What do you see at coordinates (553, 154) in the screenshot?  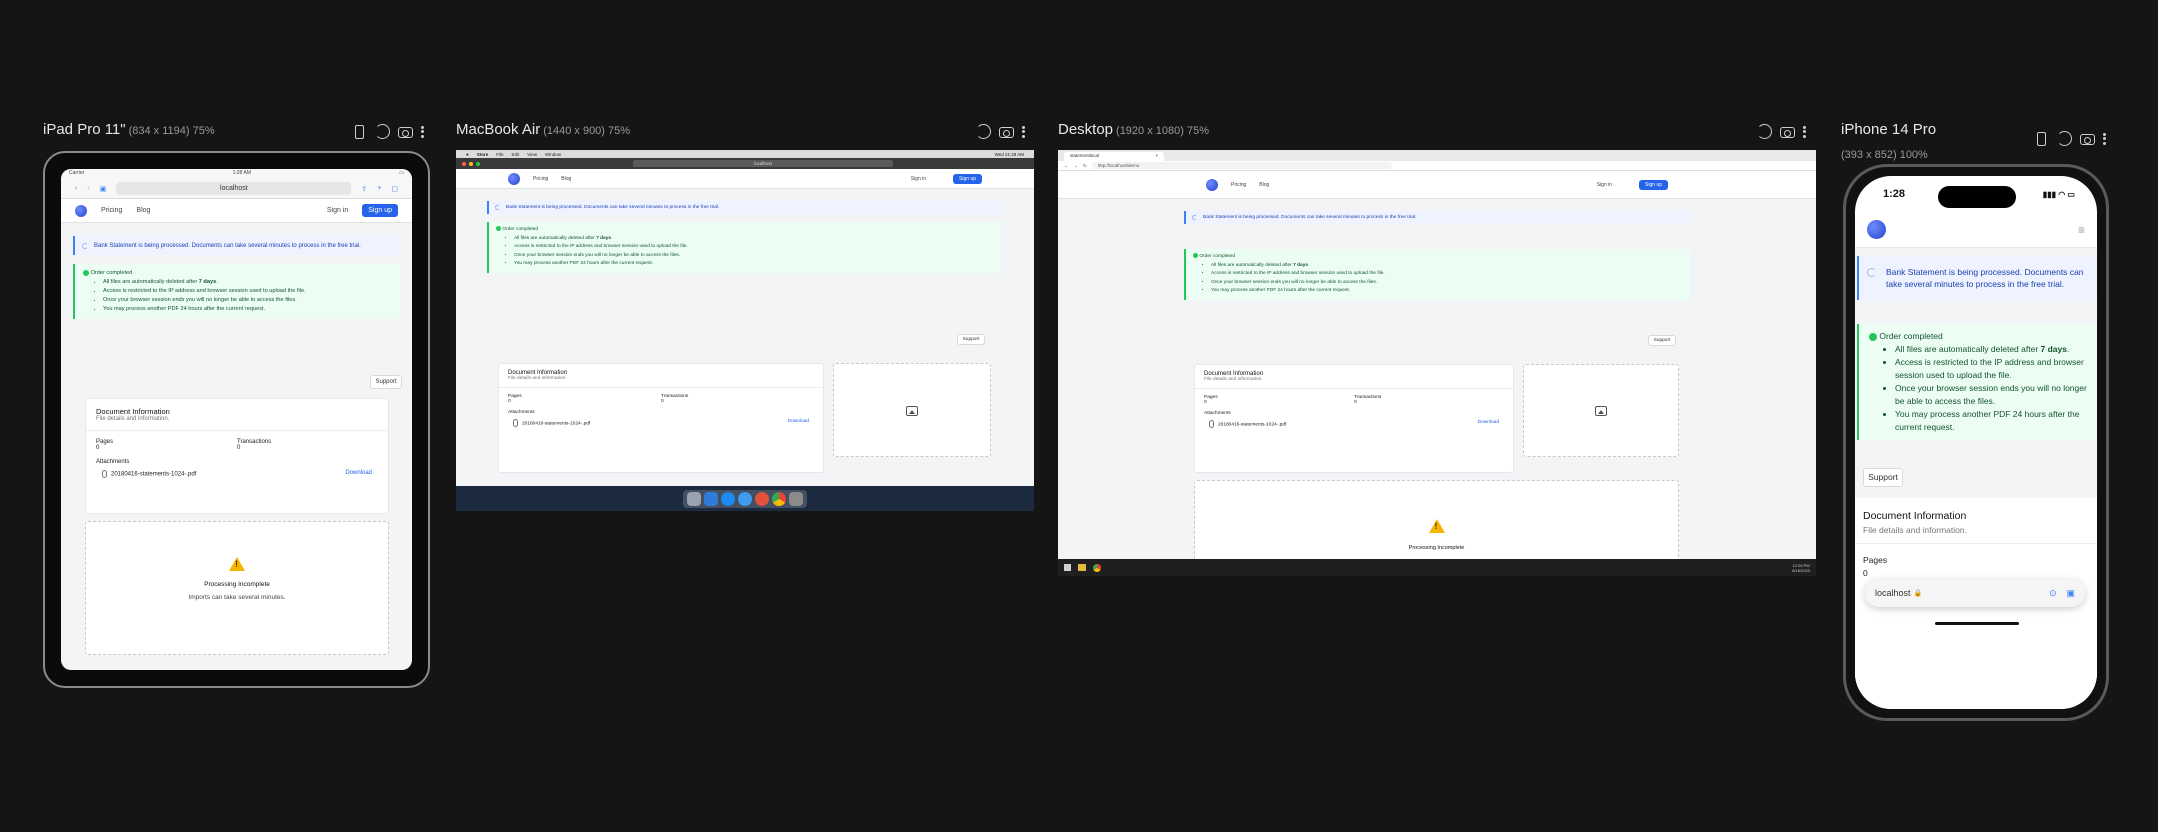 I see `menu-item: Window` at bounding box center [553, 154].